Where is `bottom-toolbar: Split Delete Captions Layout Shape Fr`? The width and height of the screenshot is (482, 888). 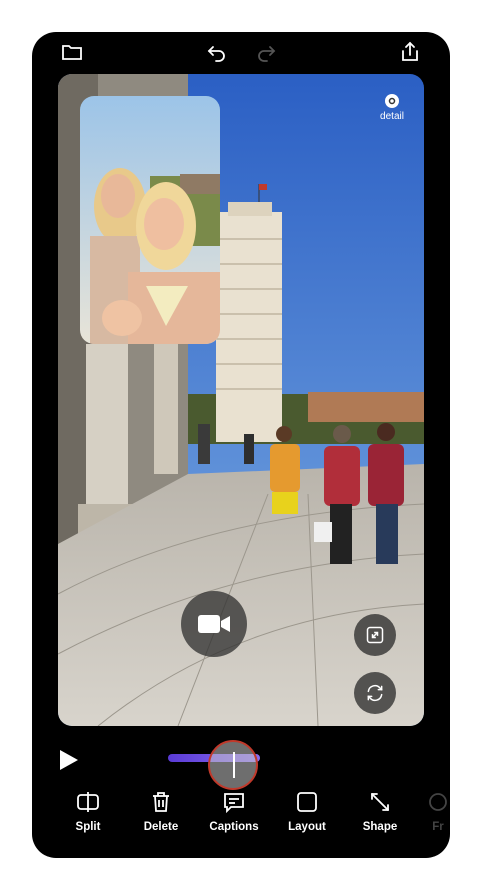 bottom-toolbar: Split Delete Captions Layout Shape Fr is located at coordinates (241, 820).